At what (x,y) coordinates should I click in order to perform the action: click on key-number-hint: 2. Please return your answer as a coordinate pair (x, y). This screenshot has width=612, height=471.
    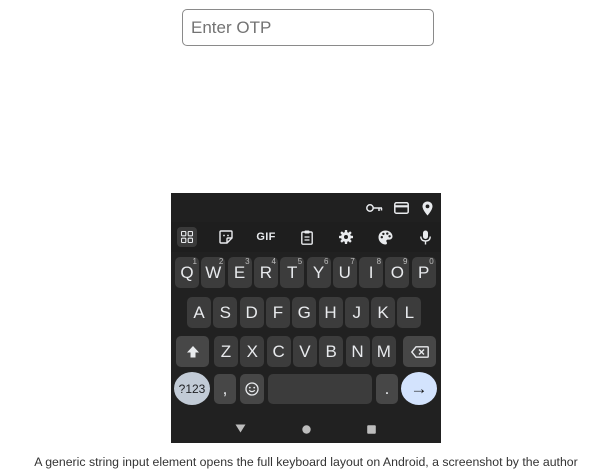
    Looking at the image, I should click on (221, 261).